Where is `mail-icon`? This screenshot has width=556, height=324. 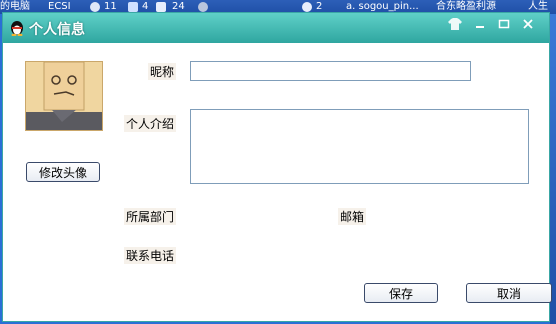 mail-icon is located at coordinates (161, 7).